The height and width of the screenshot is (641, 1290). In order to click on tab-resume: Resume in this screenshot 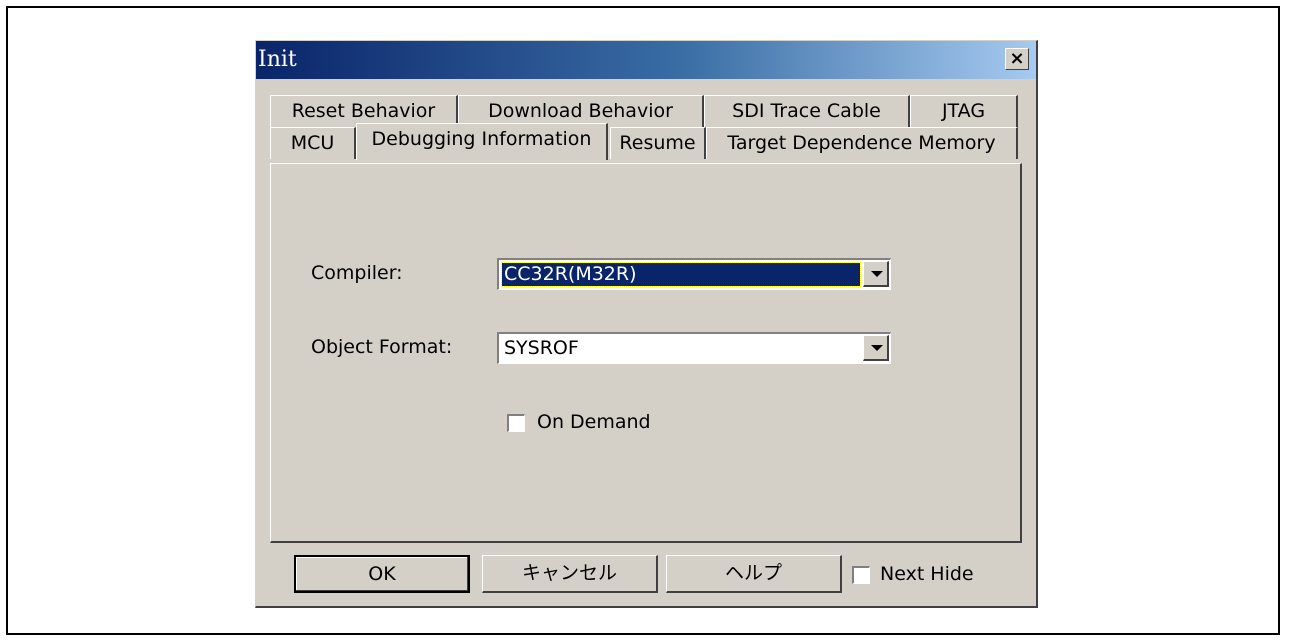, I will do `click(658, 143)`.